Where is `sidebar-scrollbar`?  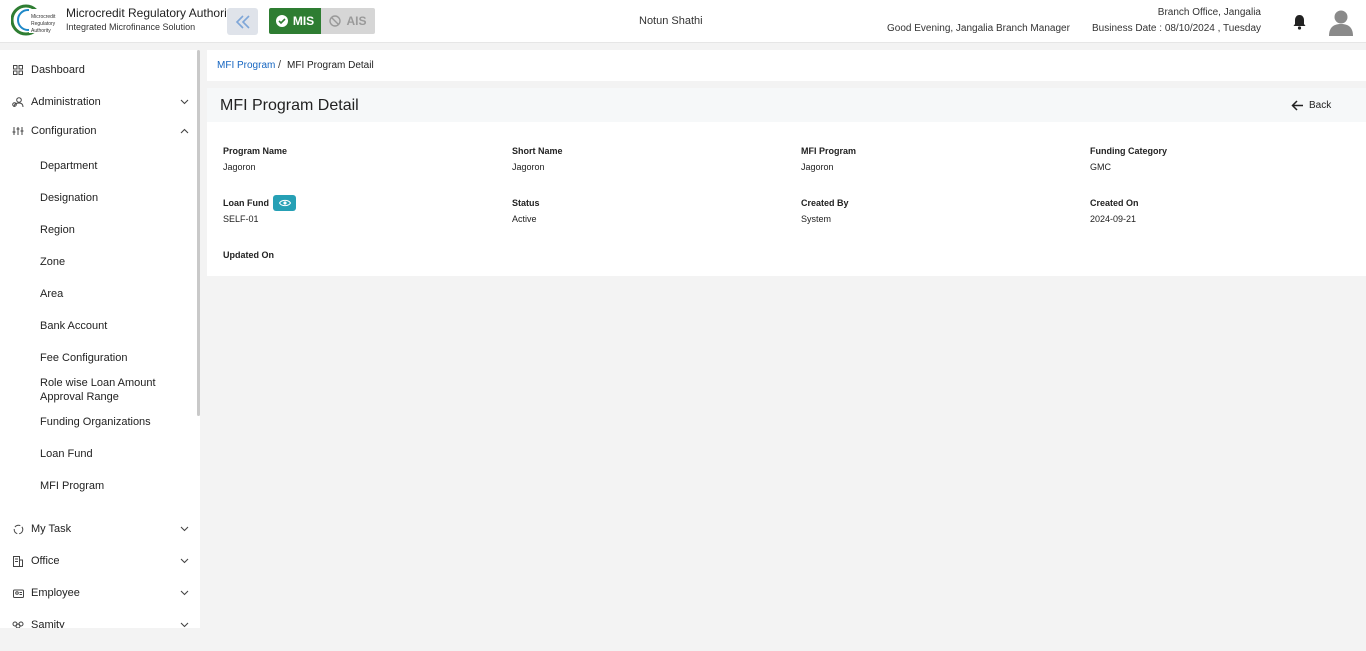
sidebar-scrollbar is located at coordinates (198, 233).